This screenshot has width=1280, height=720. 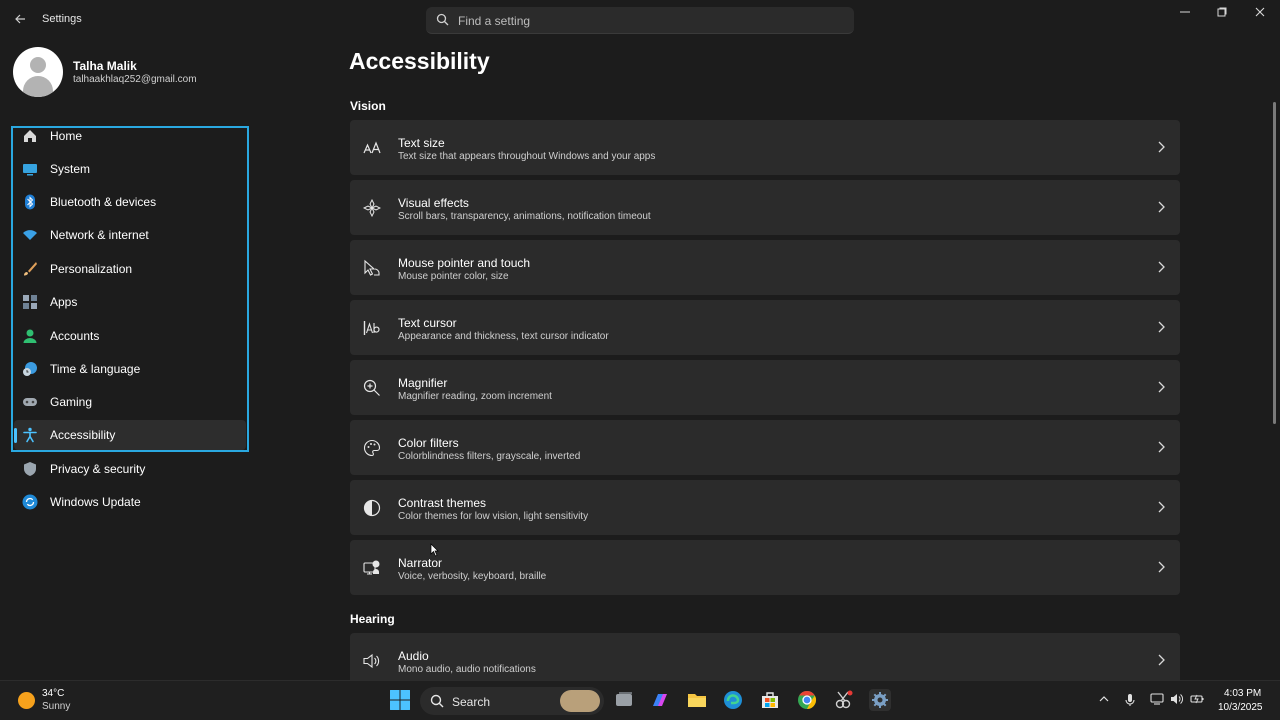 I want to click on windows-start-icon, so click(x=400, y=700).